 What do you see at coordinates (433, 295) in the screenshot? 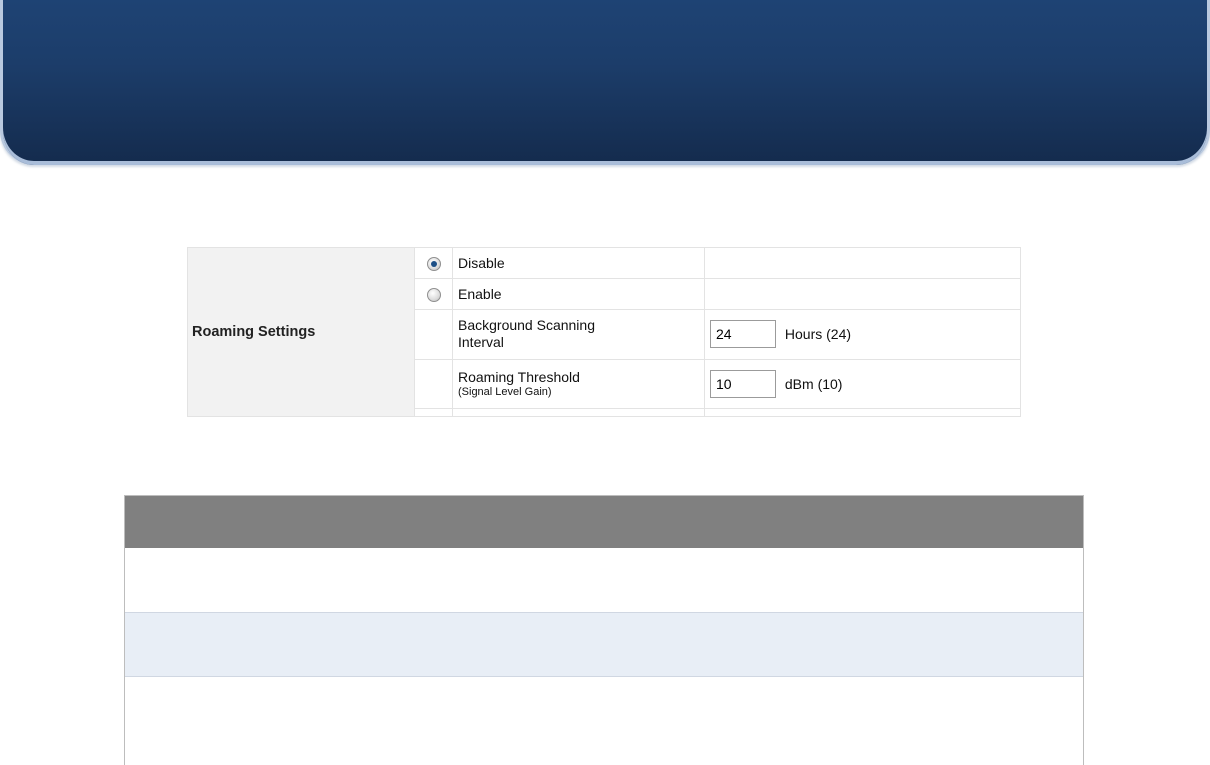
I see `enable-radio` at bounding box center [433, 295].